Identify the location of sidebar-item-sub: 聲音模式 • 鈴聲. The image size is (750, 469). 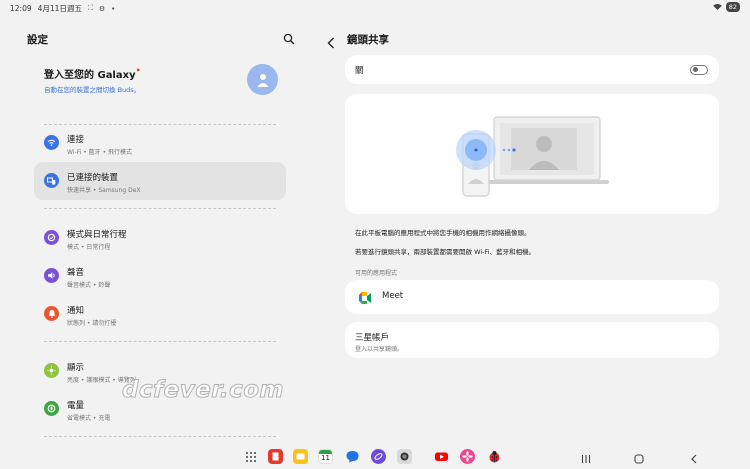
(89, 285).